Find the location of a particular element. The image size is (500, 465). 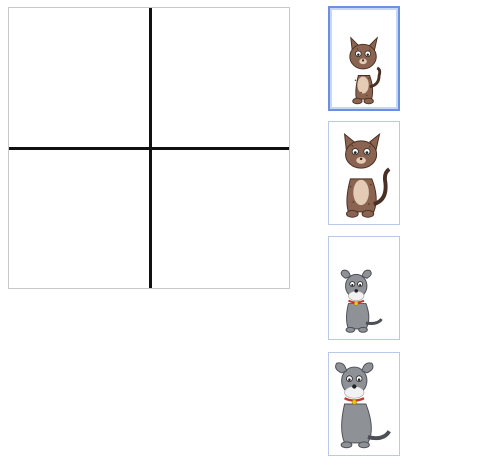

grid-divider-horizontal is located at coordinates (149, 148).